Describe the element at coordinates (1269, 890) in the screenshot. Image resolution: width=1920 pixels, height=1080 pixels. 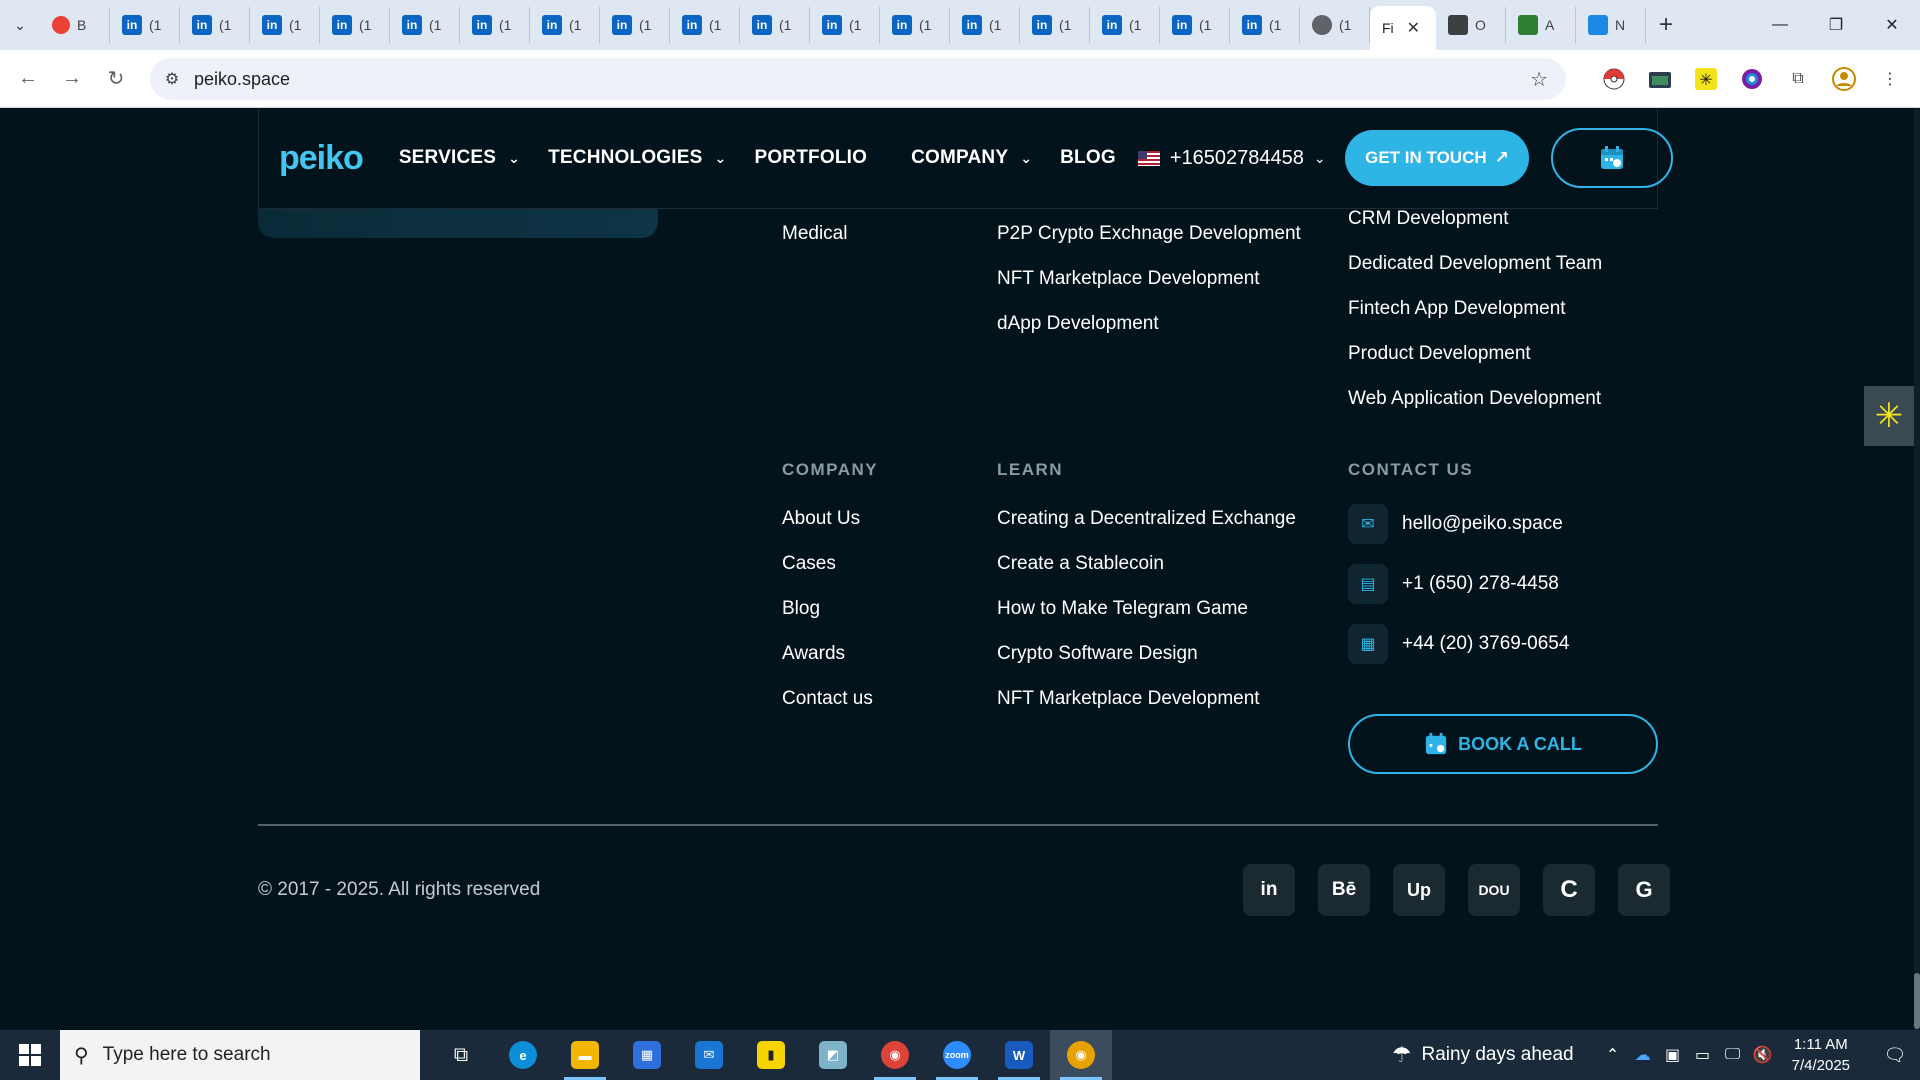
I see `linkedin-icon: in` at that location.